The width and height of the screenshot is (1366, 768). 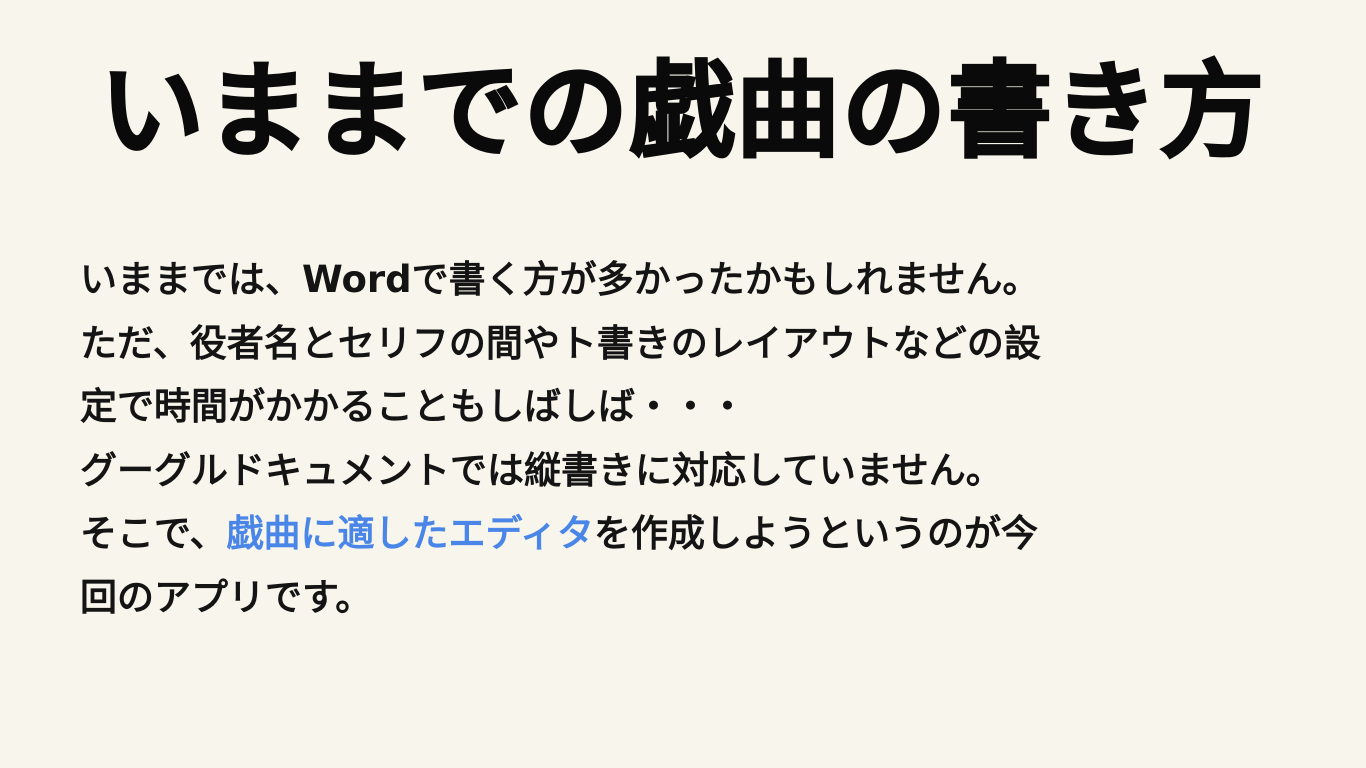 I want to click on body-line-with-highlight: そこで、戯曲に適したエディタを作成しようというのが今, so click(x=685, y=534).